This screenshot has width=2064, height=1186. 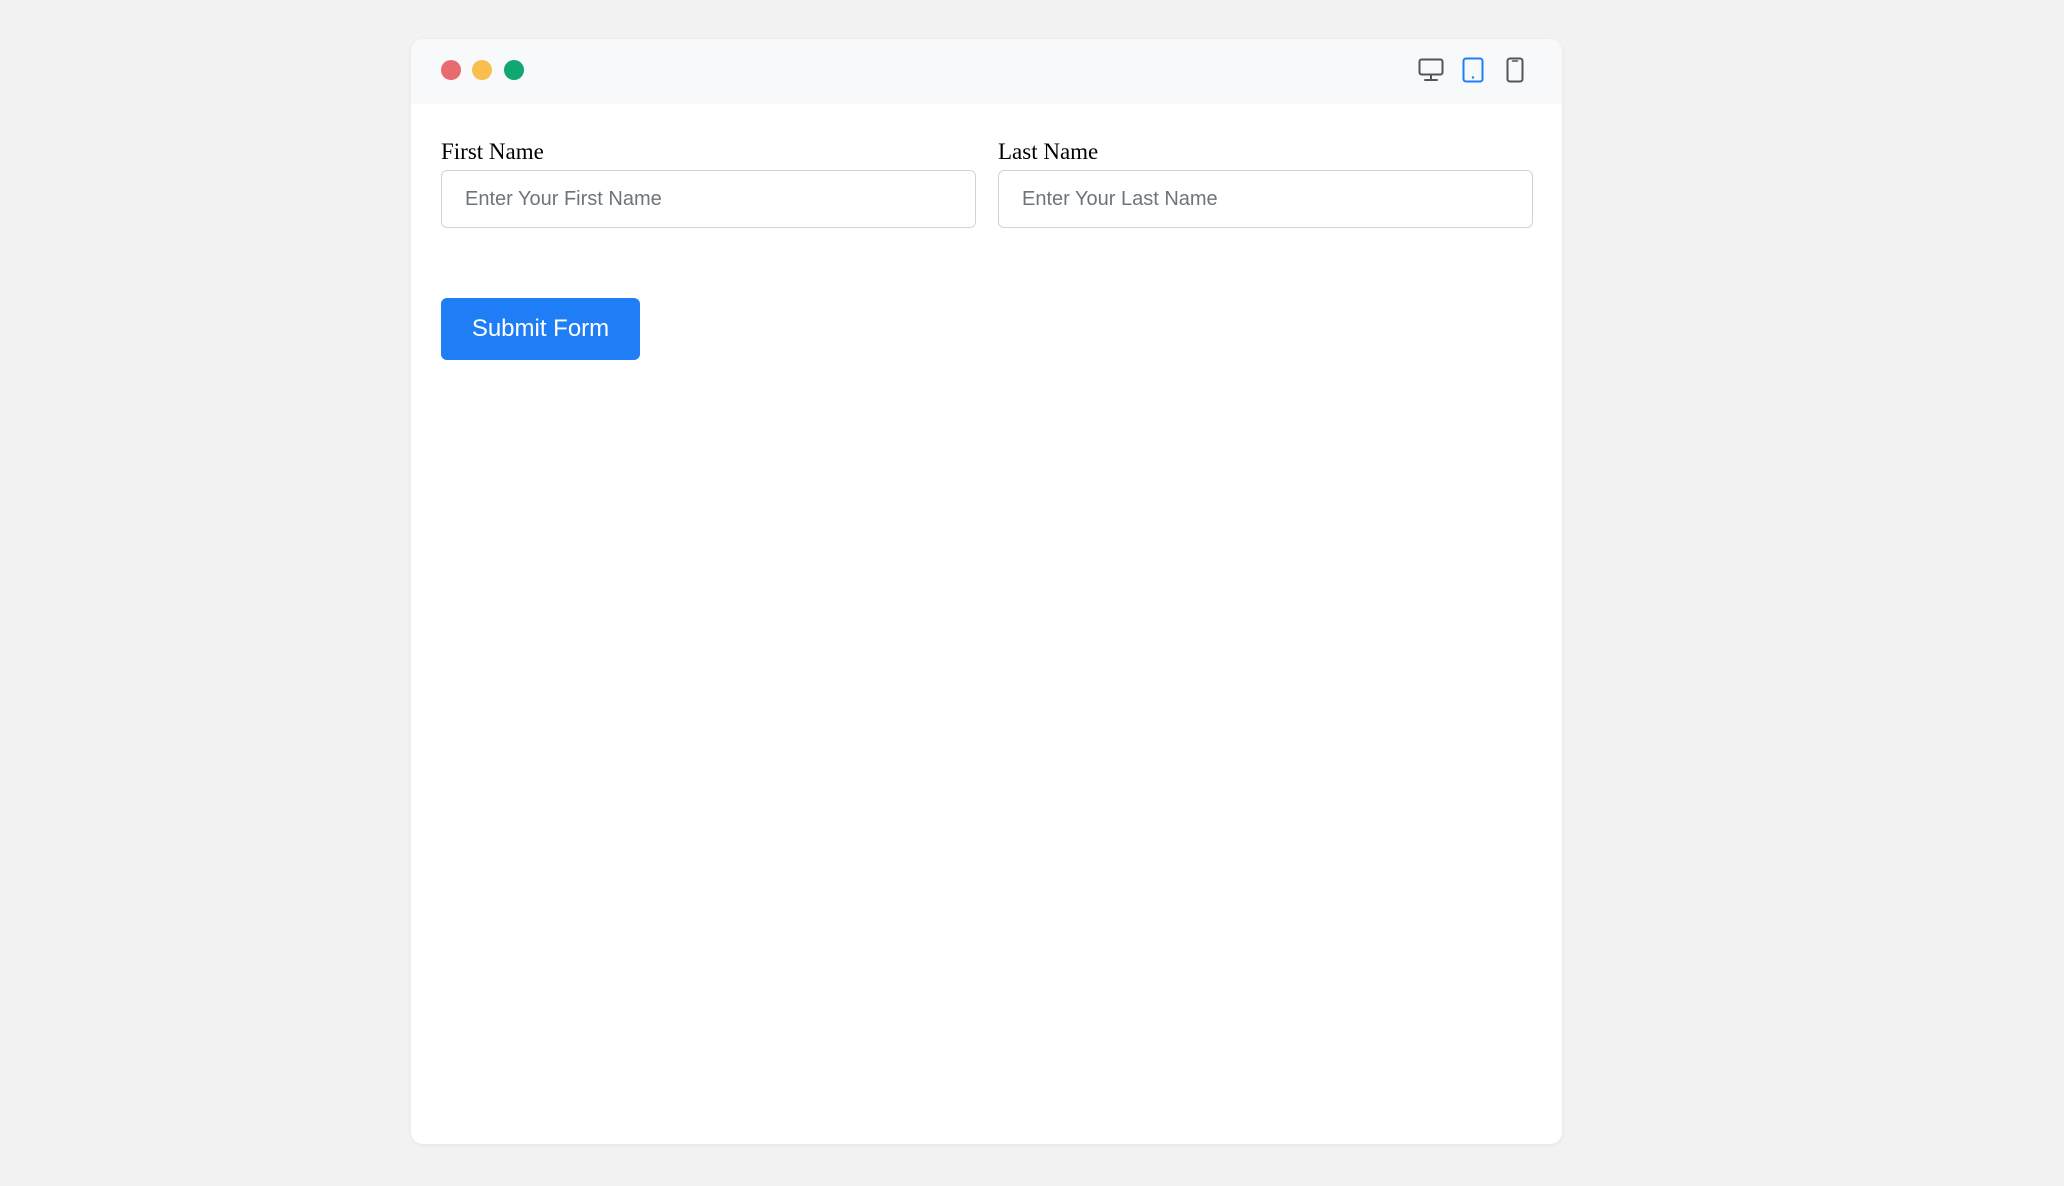 What do you see at coordinates (451, 70) in the screenshot?
I see `close-window-dot` at bounding box center [451, 70].